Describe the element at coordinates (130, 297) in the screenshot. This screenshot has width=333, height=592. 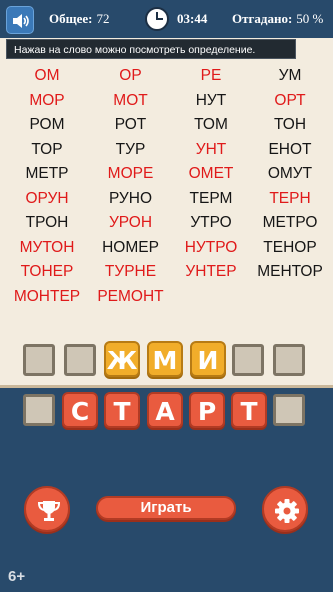
I see `word-item: РЕМОНТ` at that location.